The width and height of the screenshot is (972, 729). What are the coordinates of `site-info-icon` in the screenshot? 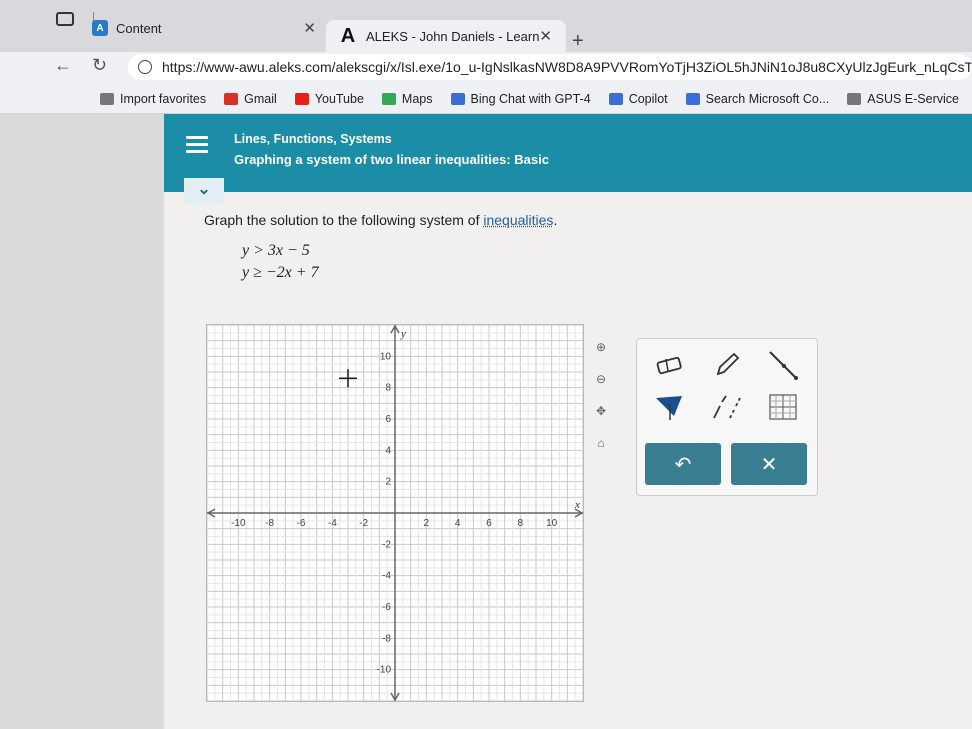 It's located at (145, 67).